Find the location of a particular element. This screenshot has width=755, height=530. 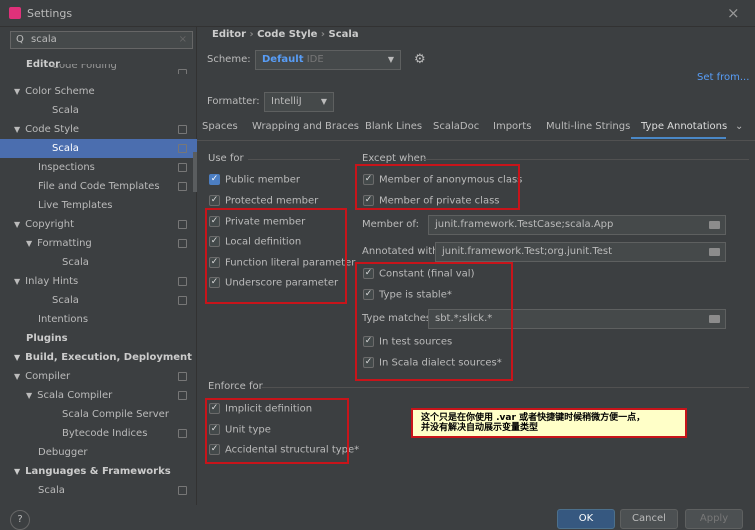

except-when-title: Except when is located at coordinates (394, 158).